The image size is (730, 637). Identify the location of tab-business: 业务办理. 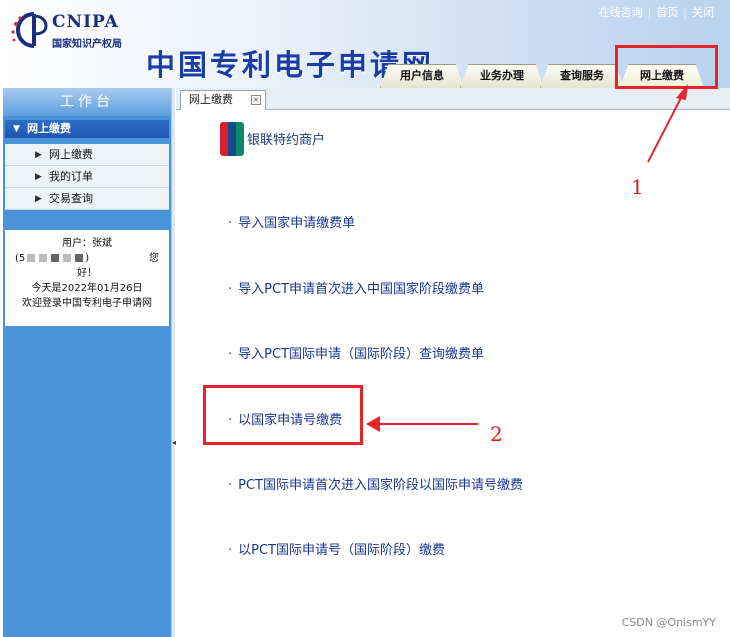
(502, 76).